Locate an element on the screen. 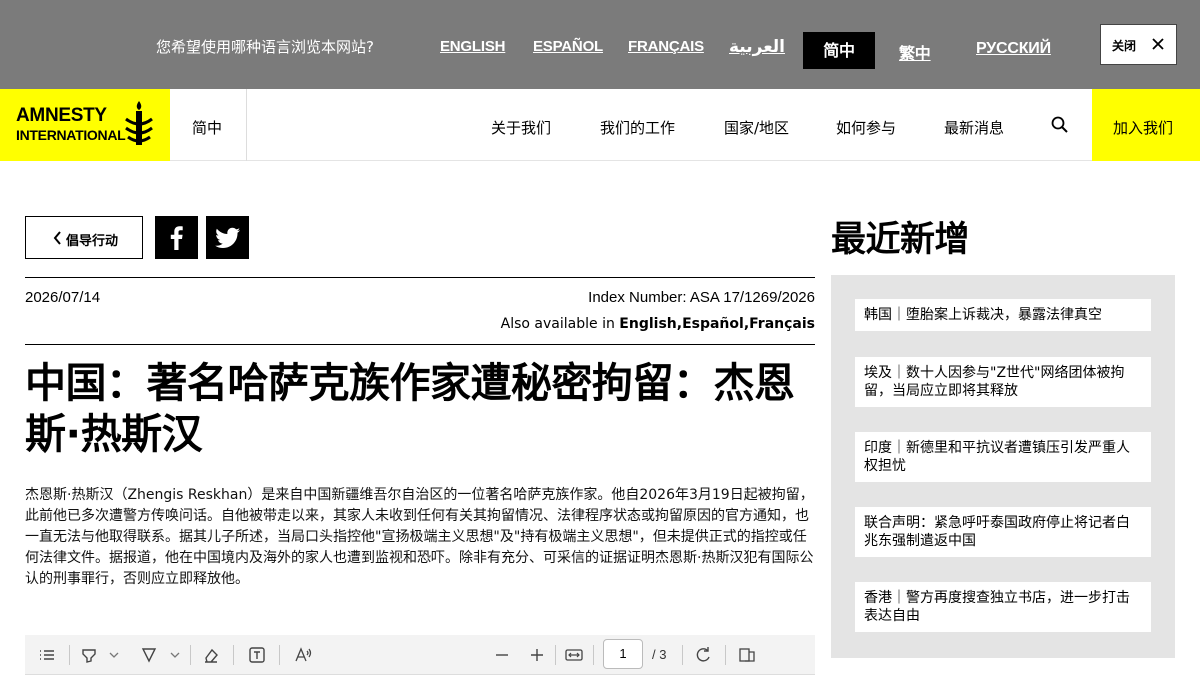  logo-wordmark: AMNESTY INTERNATIONAL is located at coordinates (71, 124).